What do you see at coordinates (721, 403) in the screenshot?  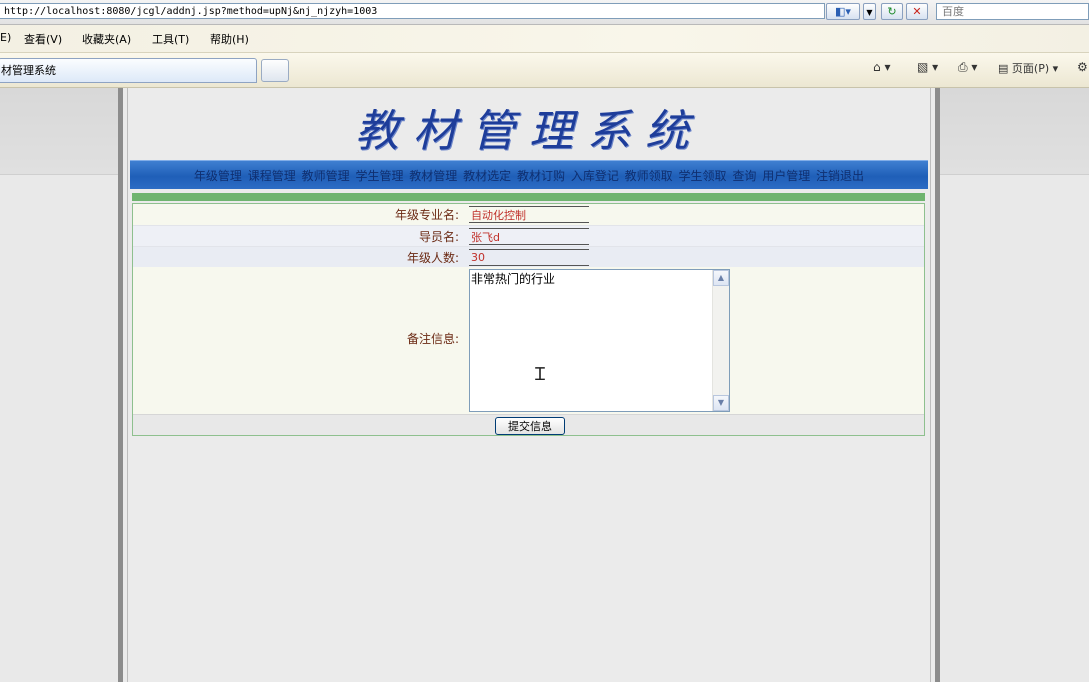 I see `scroll-down-icon: ▼` at bounding box center [721, 403].